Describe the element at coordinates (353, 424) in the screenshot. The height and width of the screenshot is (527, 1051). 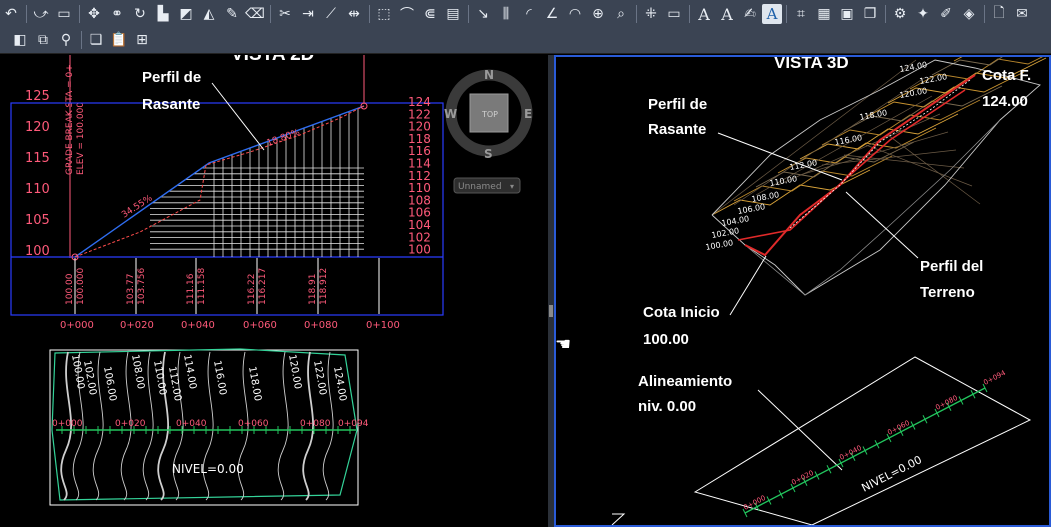
I see `plan-station: 0+094` at that location.